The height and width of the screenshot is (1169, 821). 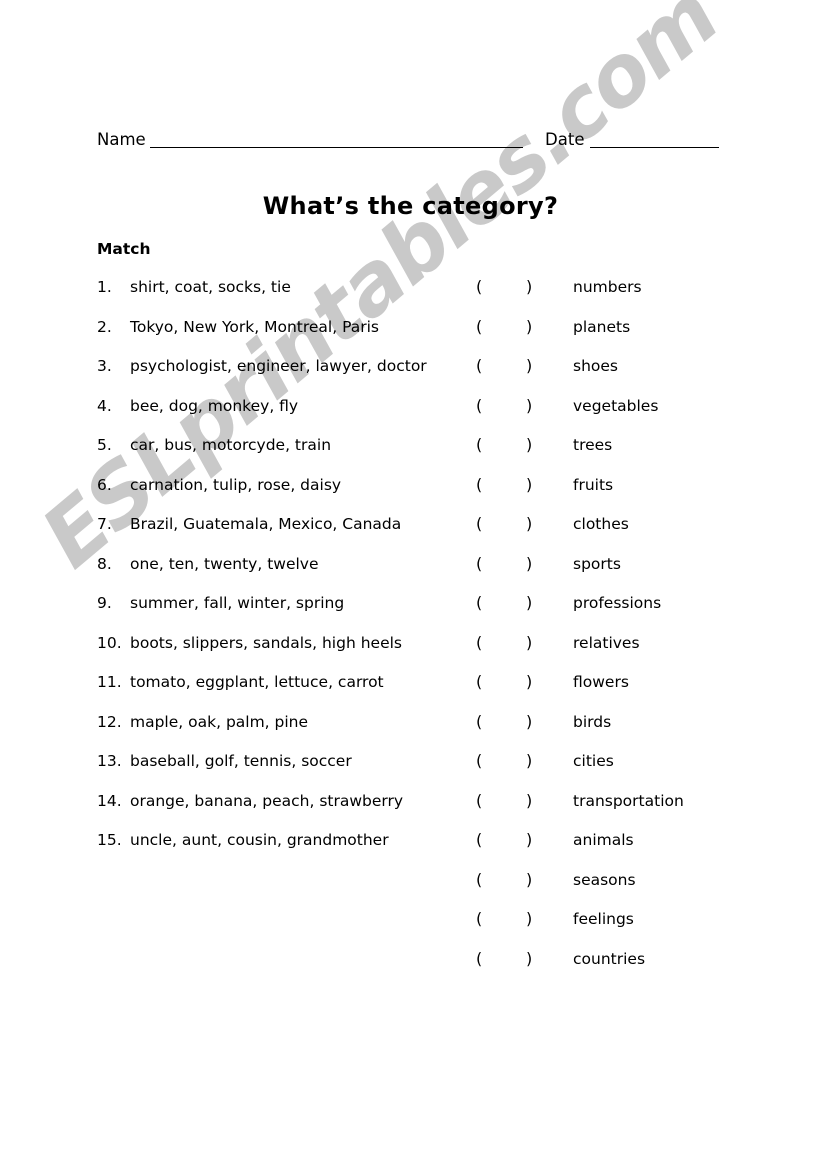 I want to click on item-number: 2., so click(x=104, y=326).